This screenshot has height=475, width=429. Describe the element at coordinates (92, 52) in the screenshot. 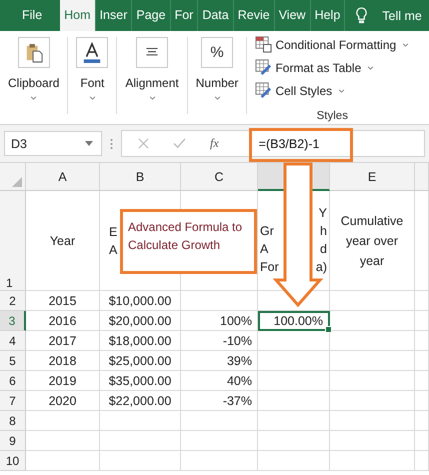

I see `font-icon` at that location.